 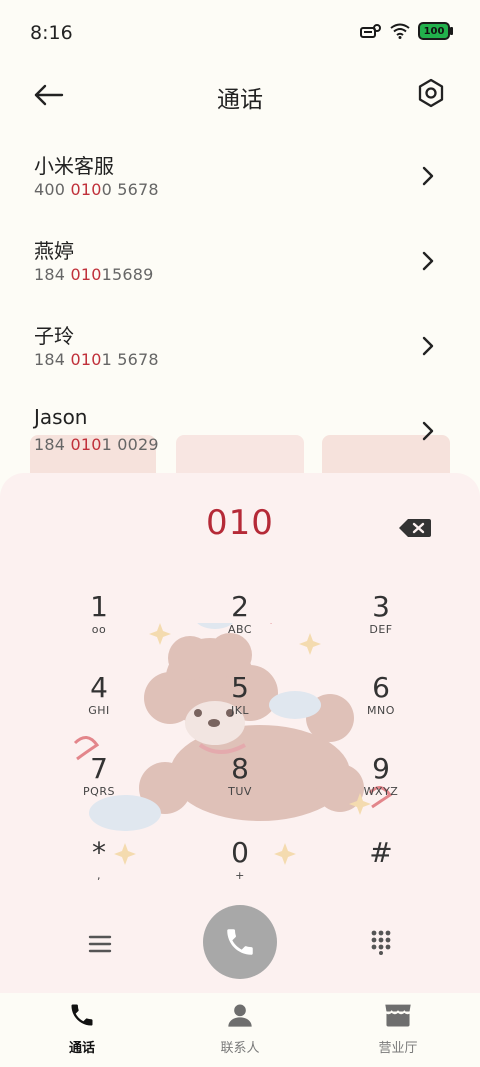 What do you see at coordinates (381, 629) in the screenshot?
I see `key-letters: DEF` at bounding box center [381, 629].